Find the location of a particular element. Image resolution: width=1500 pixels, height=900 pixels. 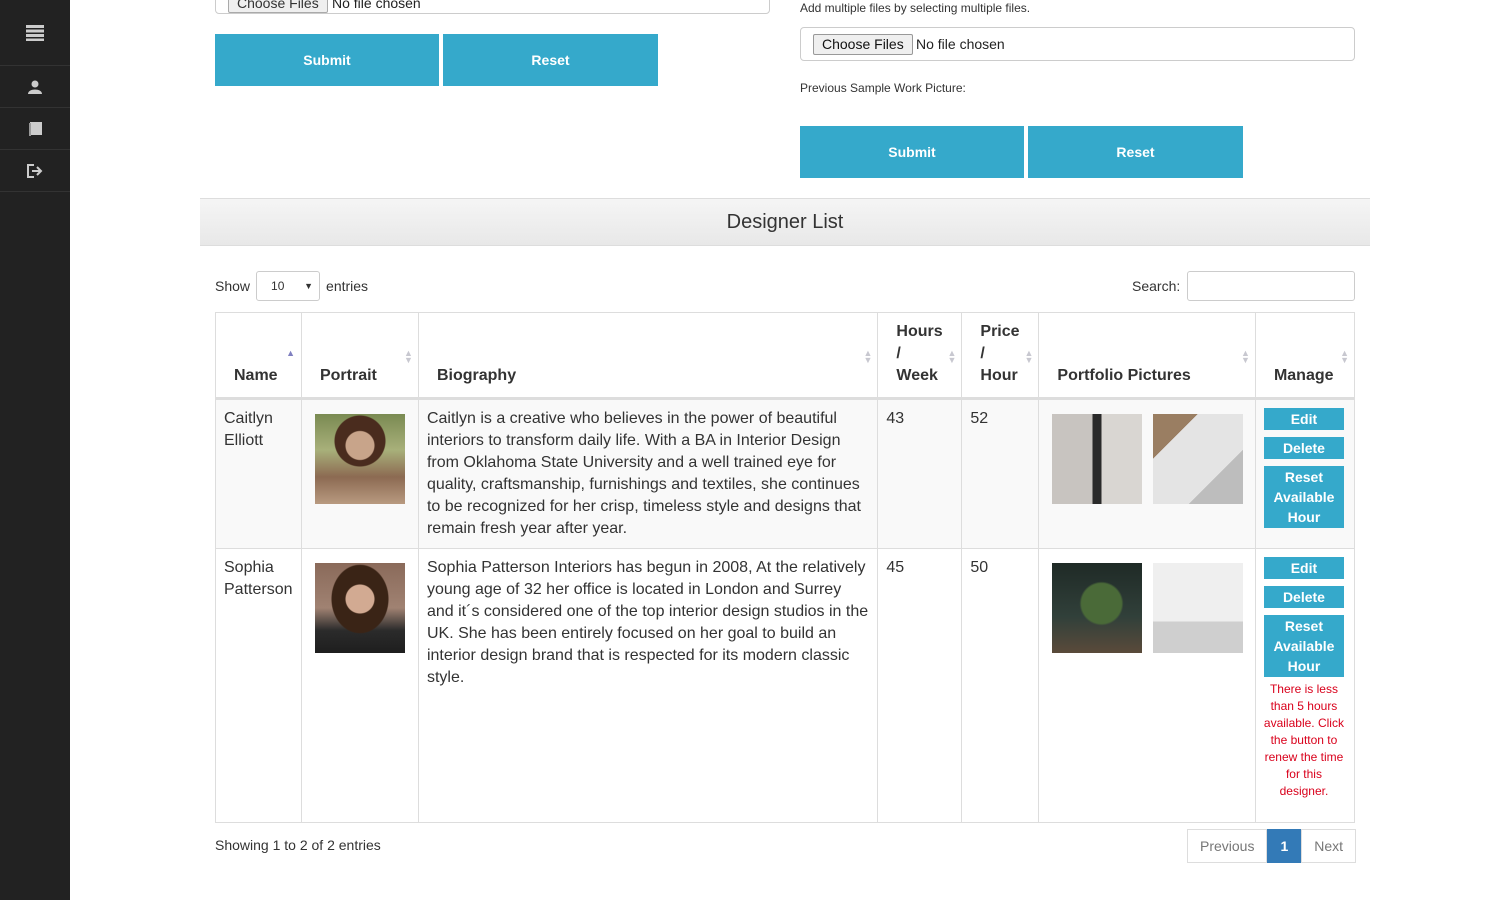

sidebar-menu-toggle is located at coordinates (35, 33).